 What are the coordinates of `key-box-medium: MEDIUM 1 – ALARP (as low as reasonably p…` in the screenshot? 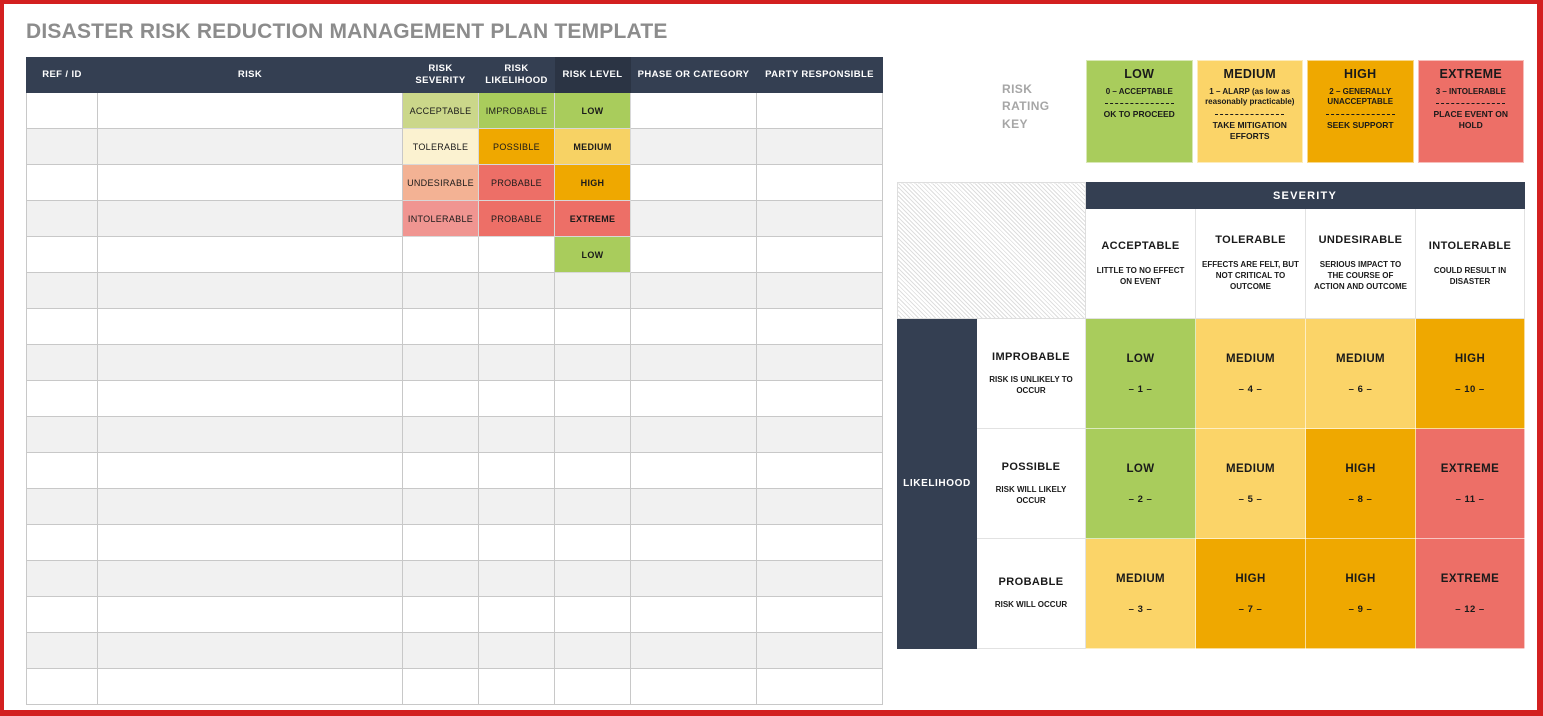 It's located at (1249, 111).